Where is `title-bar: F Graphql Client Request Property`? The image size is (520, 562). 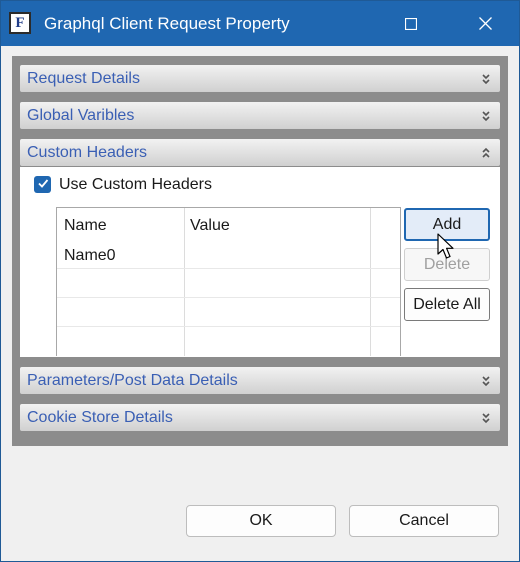
title-bar: F Graphql Client Request Property is located at coordinates (260, 23).